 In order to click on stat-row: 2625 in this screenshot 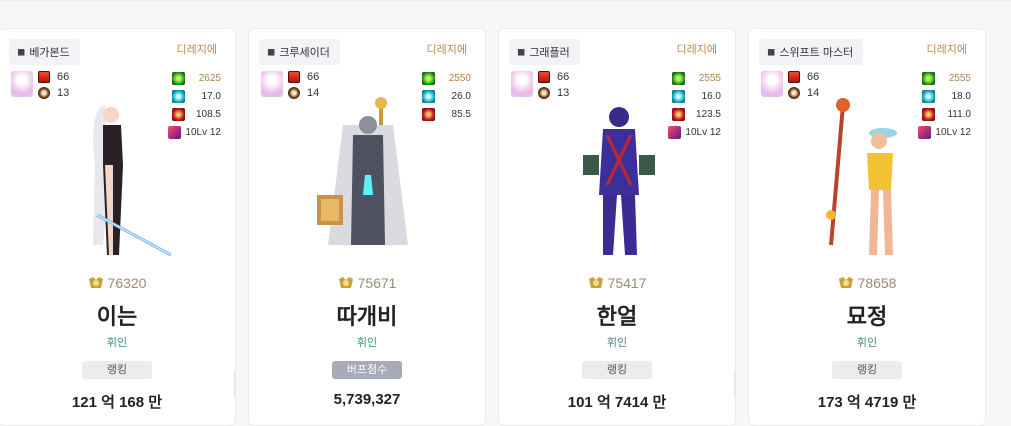, I will do `click(181, 78)`.